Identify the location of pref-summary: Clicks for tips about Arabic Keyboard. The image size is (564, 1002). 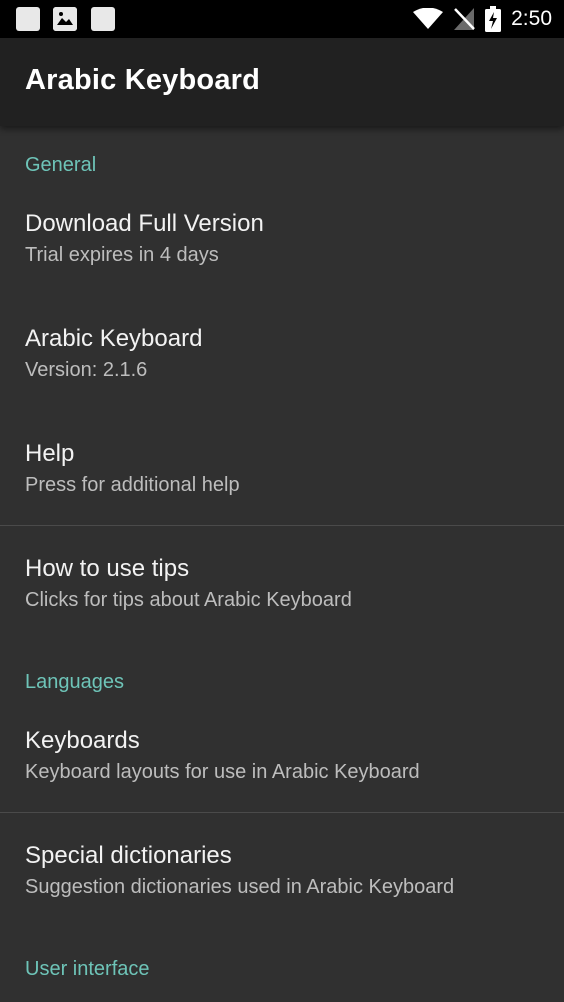
(188, 600).